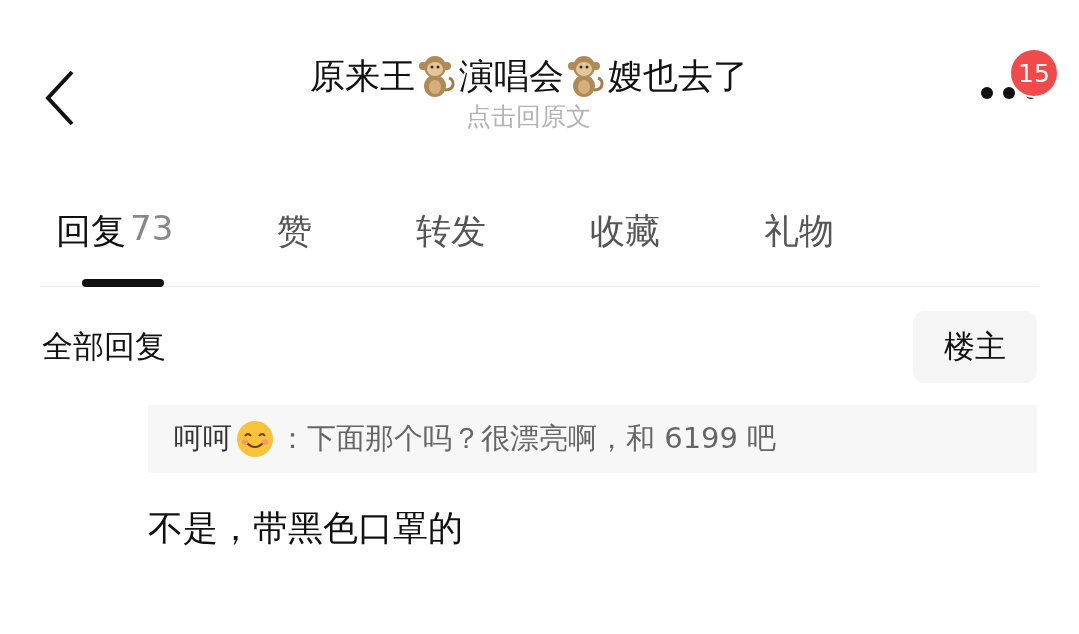 The height and width of the screenshot is (634, 1079). What do you see at coordinates (527, 438) in the screenshot?
I see `quote-text: ：下面那个吗？很漂亮啊，和 6199 吧` at bounding box center [527, 438].